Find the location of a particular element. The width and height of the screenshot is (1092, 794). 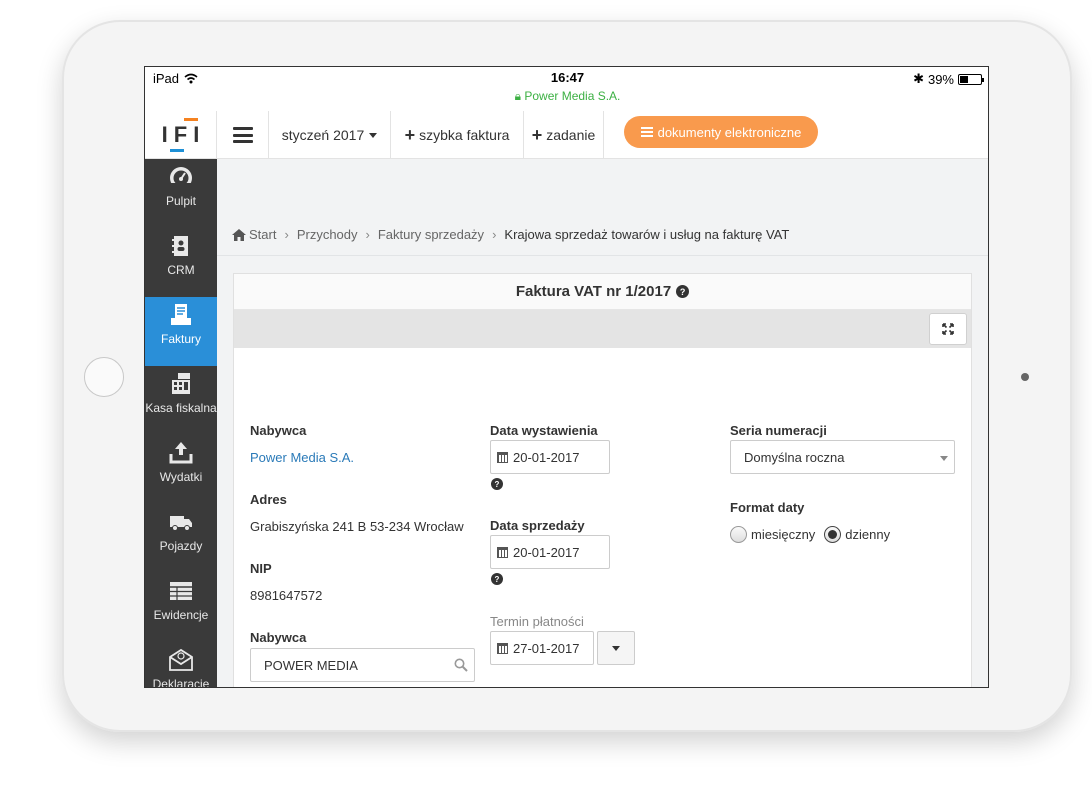

clock: 16:47 is located at coordinates (567, 77).